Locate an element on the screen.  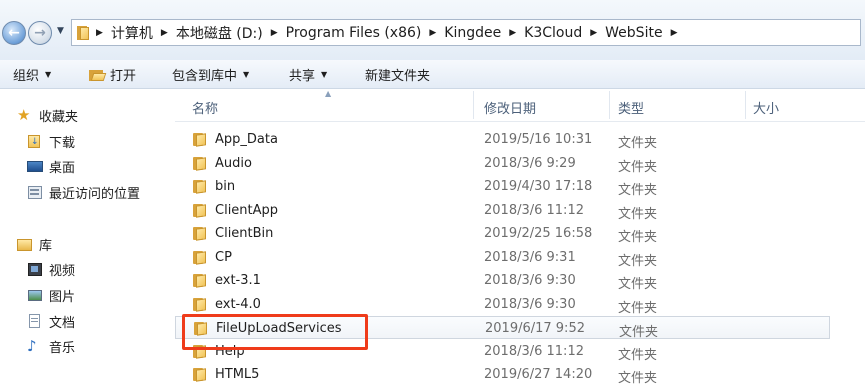
nav-desktop: 桌面 is located at coordinates (51, 166).